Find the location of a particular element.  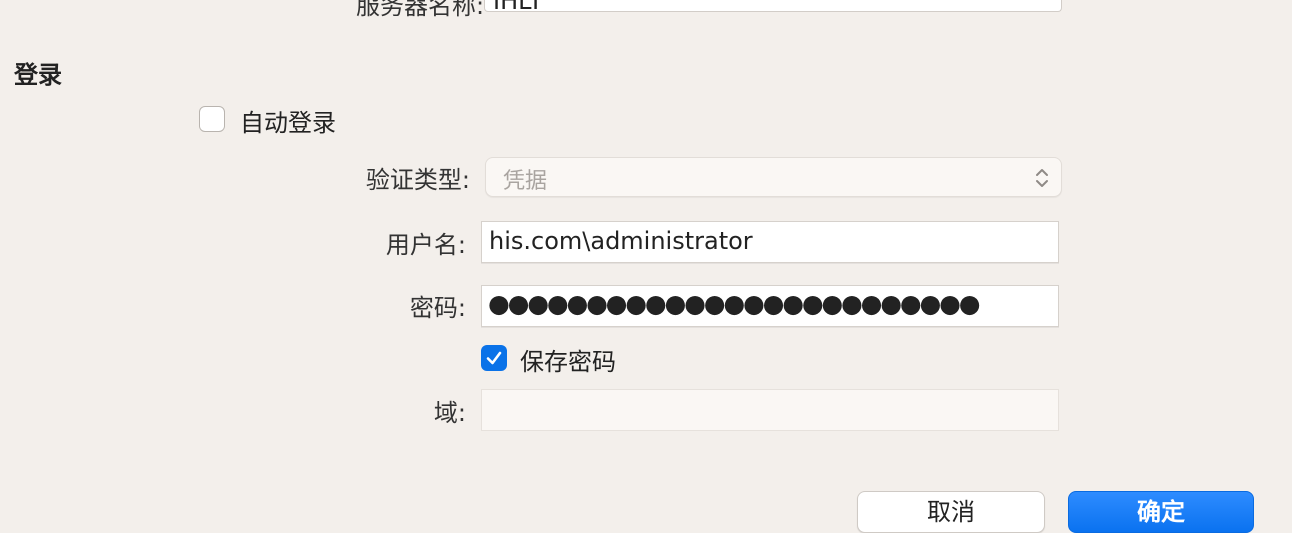

auth-type-value: 凭据 is located at coordinates (525, 181).